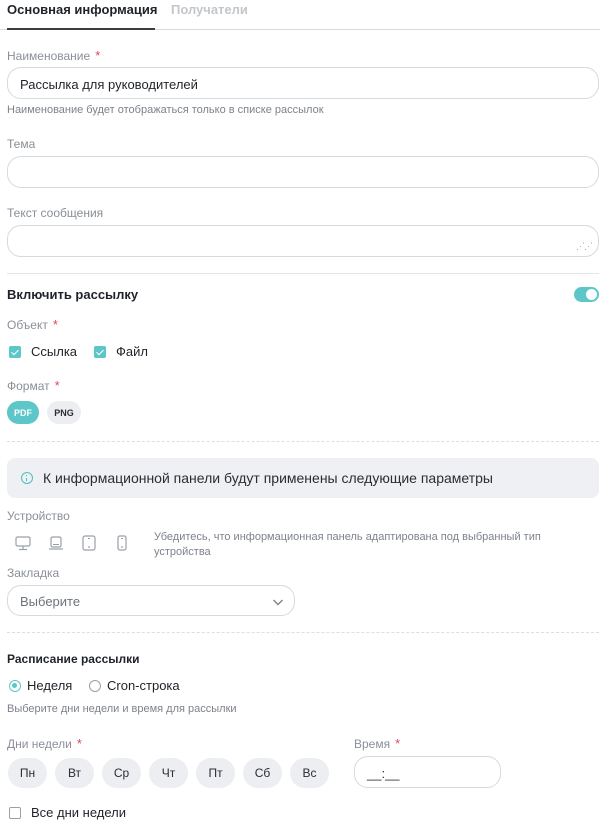 The width and height of the screenshot is (615, 825). Describe the element at coordinates (21, 144) in the screenshot. I see `subject-label: Тема` at that location.